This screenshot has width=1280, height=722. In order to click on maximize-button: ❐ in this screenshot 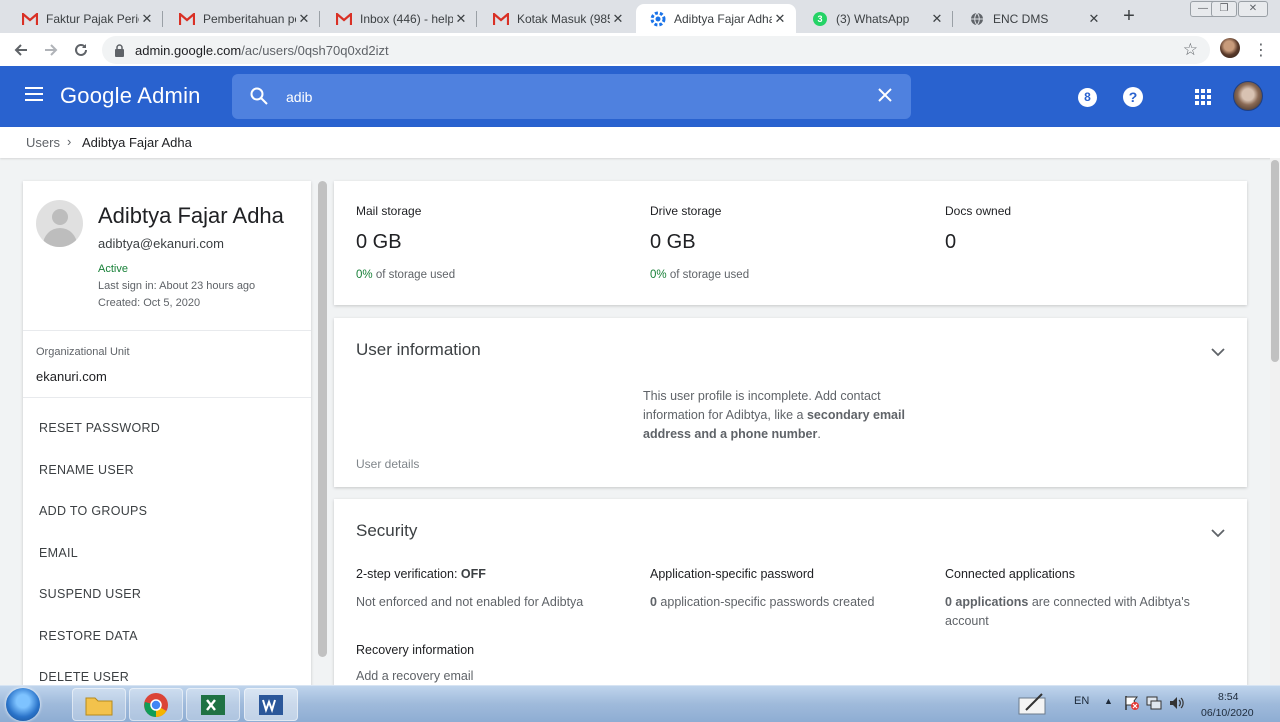, I will do `click(1224, 9)`.